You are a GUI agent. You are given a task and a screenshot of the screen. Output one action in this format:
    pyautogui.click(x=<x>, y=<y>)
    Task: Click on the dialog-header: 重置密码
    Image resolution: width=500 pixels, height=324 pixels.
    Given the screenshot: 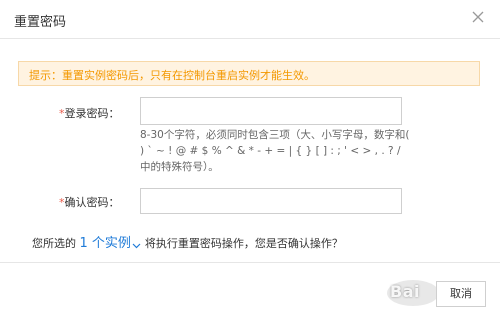 What is the action you would take?
    pyautogui.click(x=250, y=19)
    